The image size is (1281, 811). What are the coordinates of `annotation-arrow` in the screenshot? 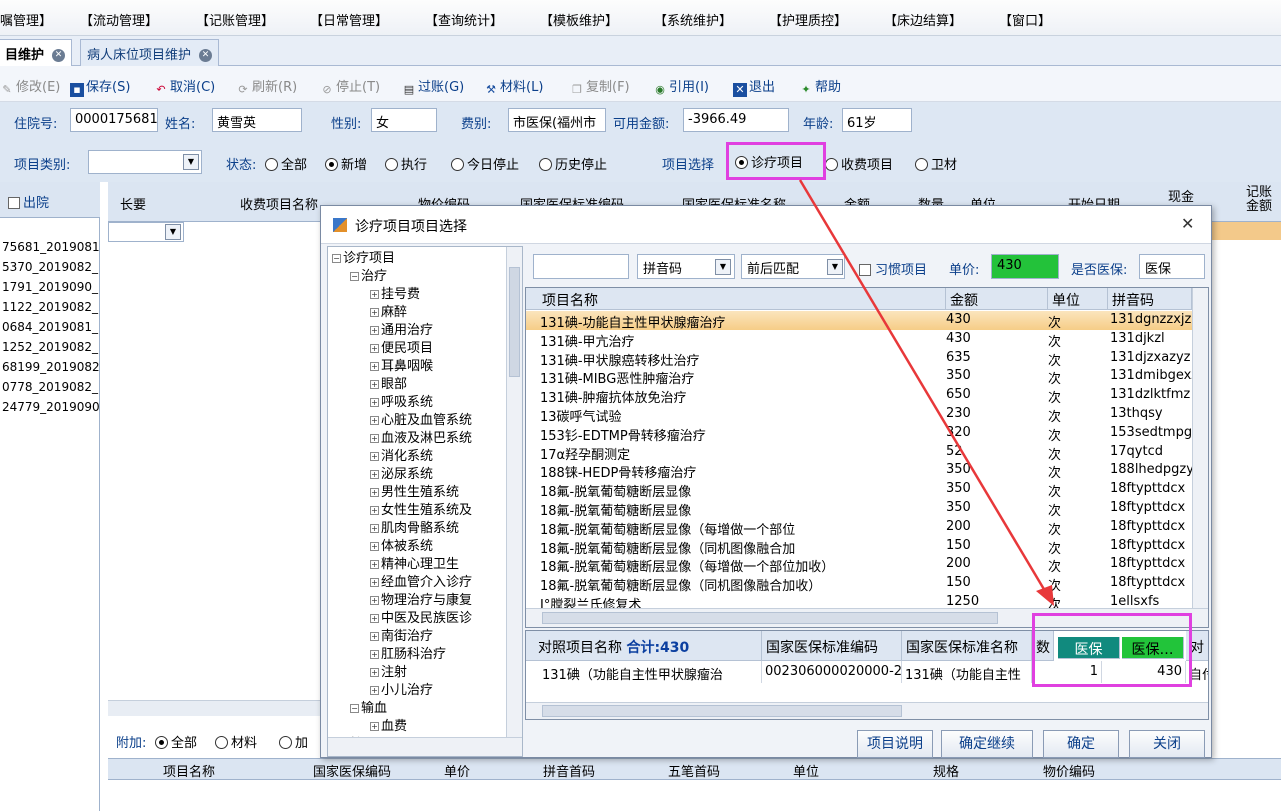 It's located at (926, 392).